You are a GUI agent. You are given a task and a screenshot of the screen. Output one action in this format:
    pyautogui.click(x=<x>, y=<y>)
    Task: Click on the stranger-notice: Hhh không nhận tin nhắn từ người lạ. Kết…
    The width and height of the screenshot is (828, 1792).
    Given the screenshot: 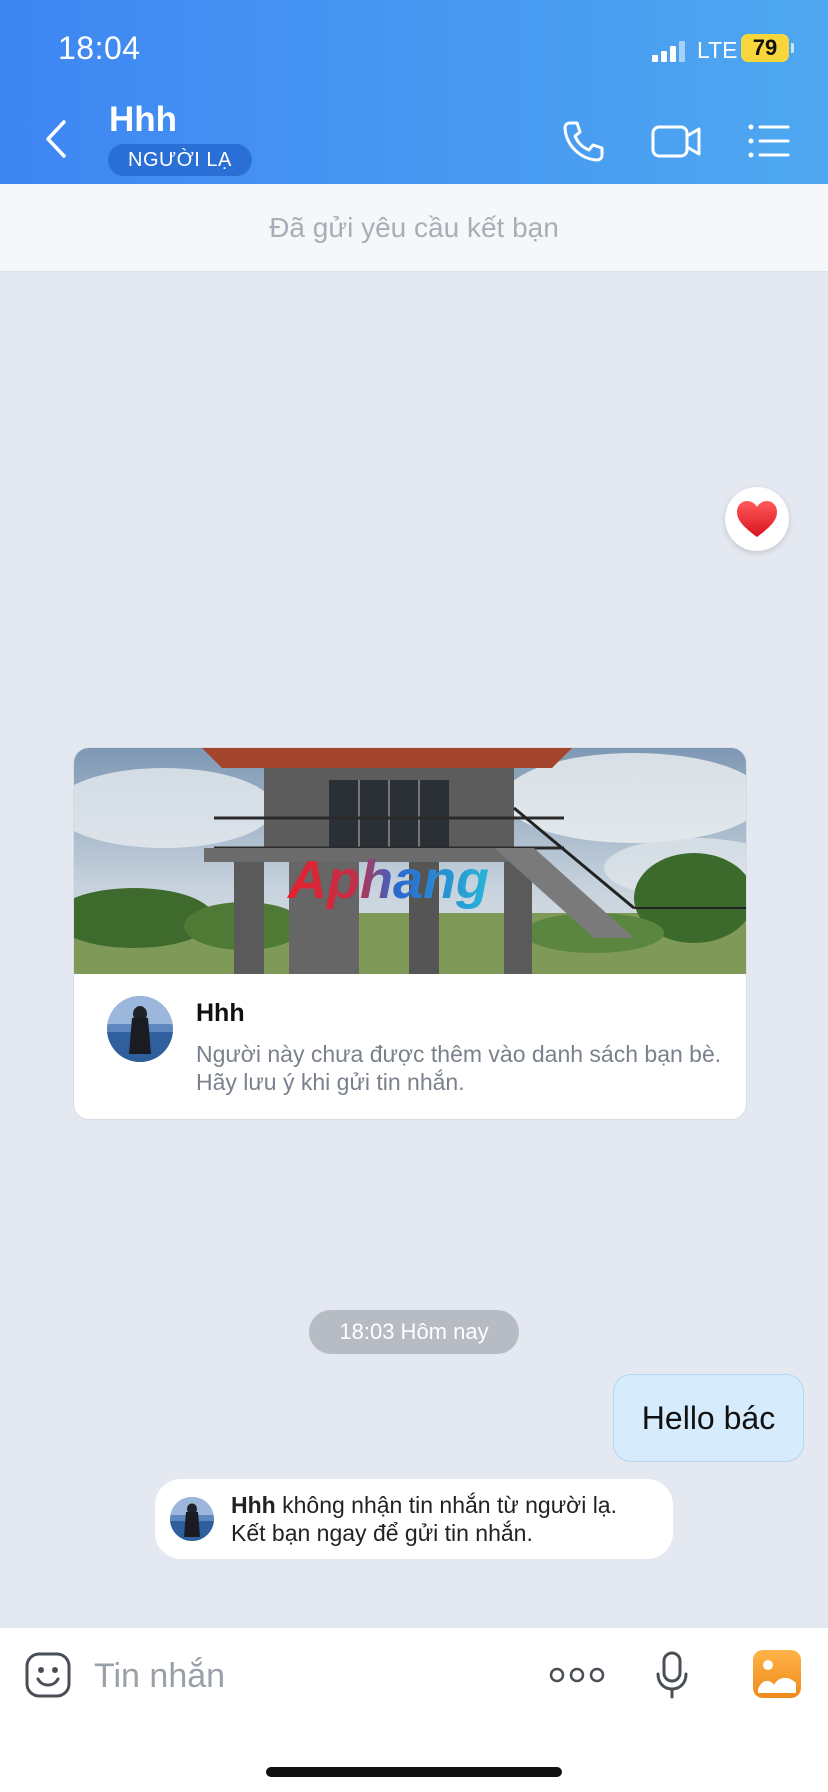 What is the action you would take?
    pyautogui.click(x=414, y=1519)
    